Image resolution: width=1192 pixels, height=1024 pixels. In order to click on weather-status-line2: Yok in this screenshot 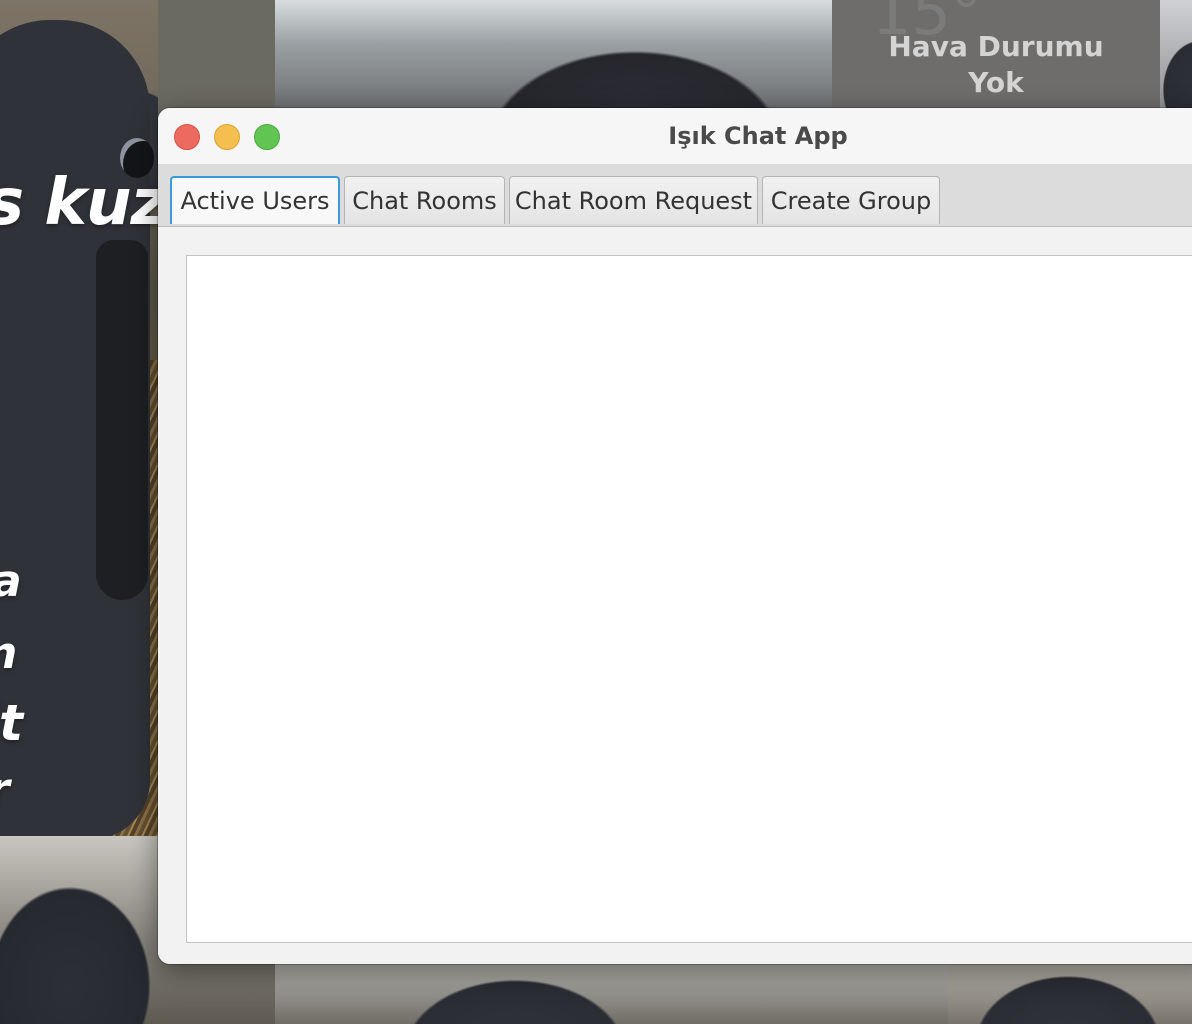, I will do `click(996, 82)`.